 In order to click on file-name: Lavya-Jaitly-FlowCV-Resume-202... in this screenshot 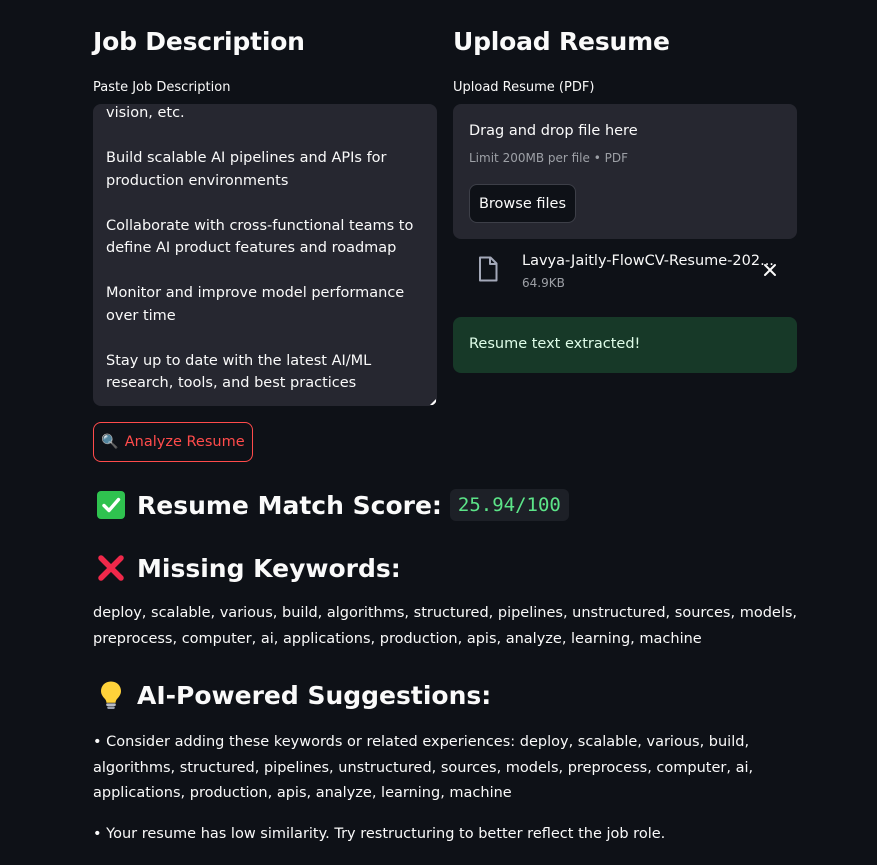, I will do `click(648, 261)`.